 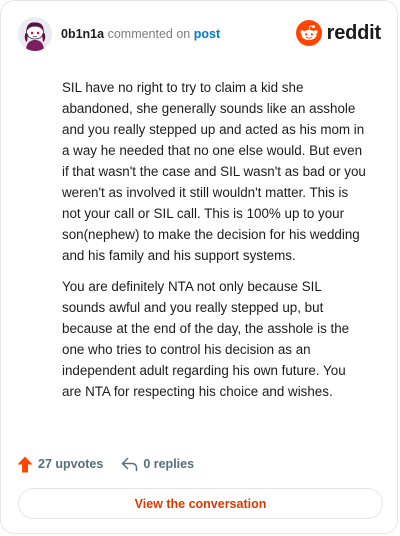 I want to click on view-conversation-button: View the conversation, so click(x=200, y=503).